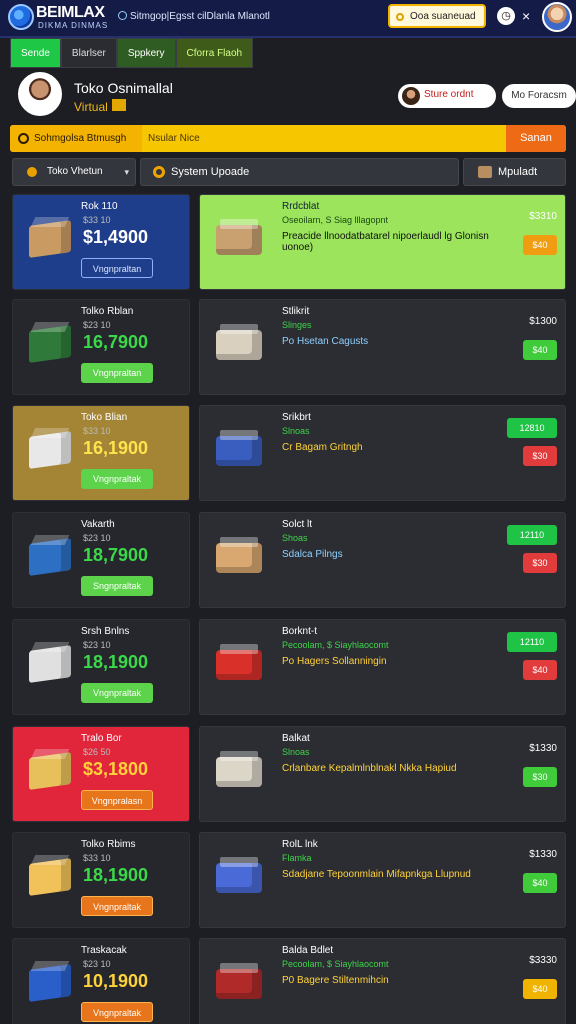  I want to click on store-card-price: 18,1900, so click(116, 875).